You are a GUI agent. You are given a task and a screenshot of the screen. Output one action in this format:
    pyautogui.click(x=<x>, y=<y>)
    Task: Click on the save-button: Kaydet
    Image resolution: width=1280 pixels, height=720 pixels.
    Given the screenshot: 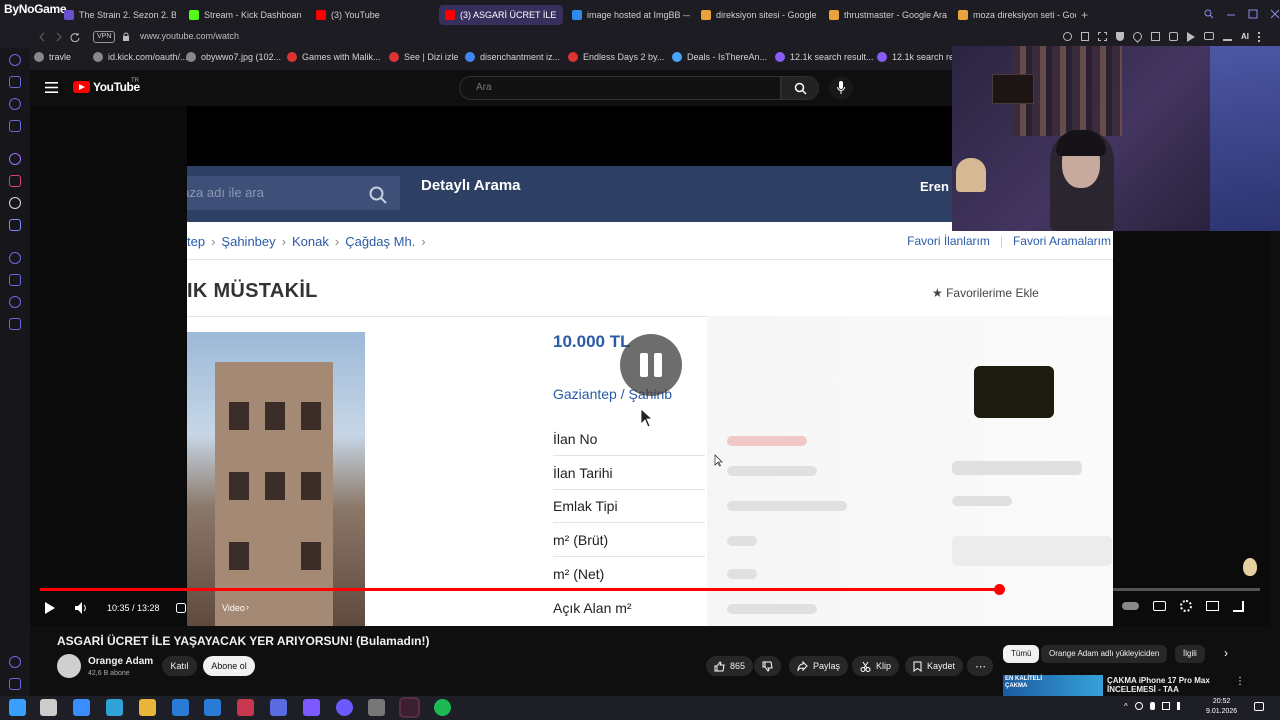 What is the action you would take?
    pyautogui.click(x=934, y=666)
    